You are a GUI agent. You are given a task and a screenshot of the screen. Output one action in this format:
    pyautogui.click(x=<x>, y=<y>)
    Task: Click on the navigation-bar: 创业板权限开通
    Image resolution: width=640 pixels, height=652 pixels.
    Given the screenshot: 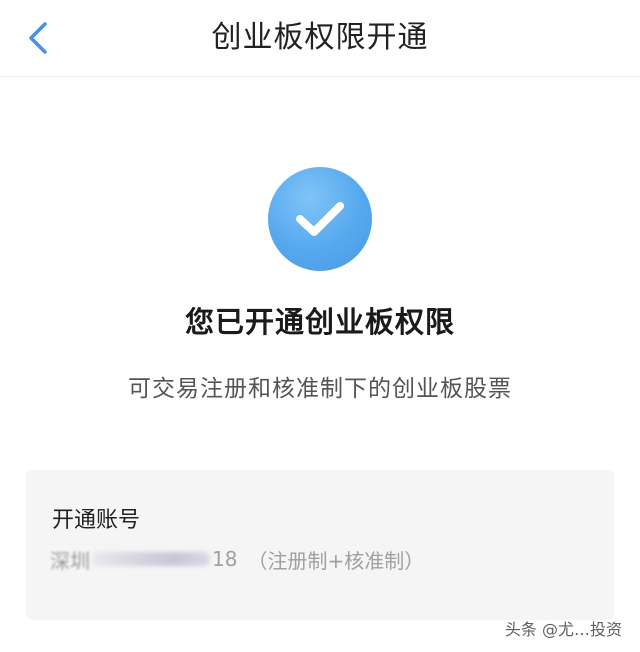 What is the action you would take?
    pyautogui.click(x=320, y=38)
    